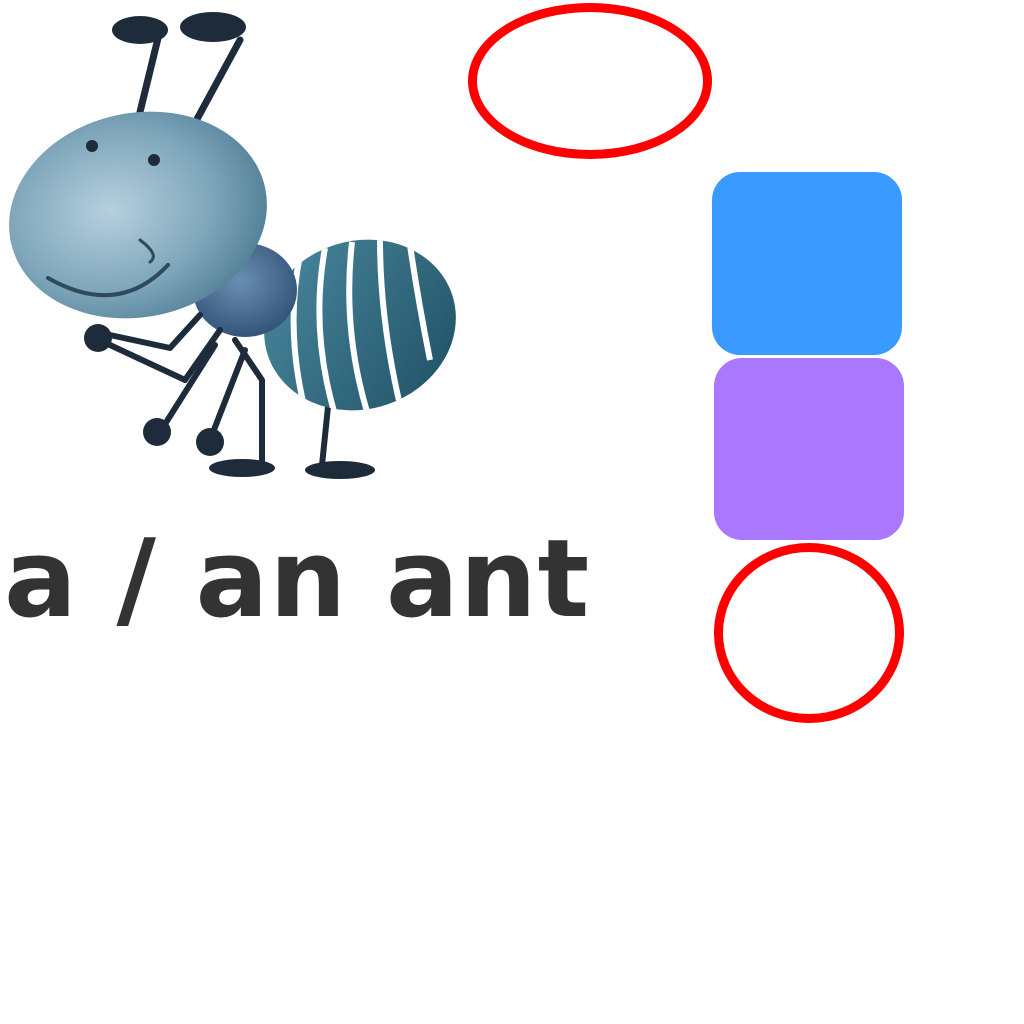 The width and height of the screenshot is (1024, 1024). What do you see at coordinates (140, 66) in the screenshot?
I see `antenna-left` at bounding box center [140, 66].